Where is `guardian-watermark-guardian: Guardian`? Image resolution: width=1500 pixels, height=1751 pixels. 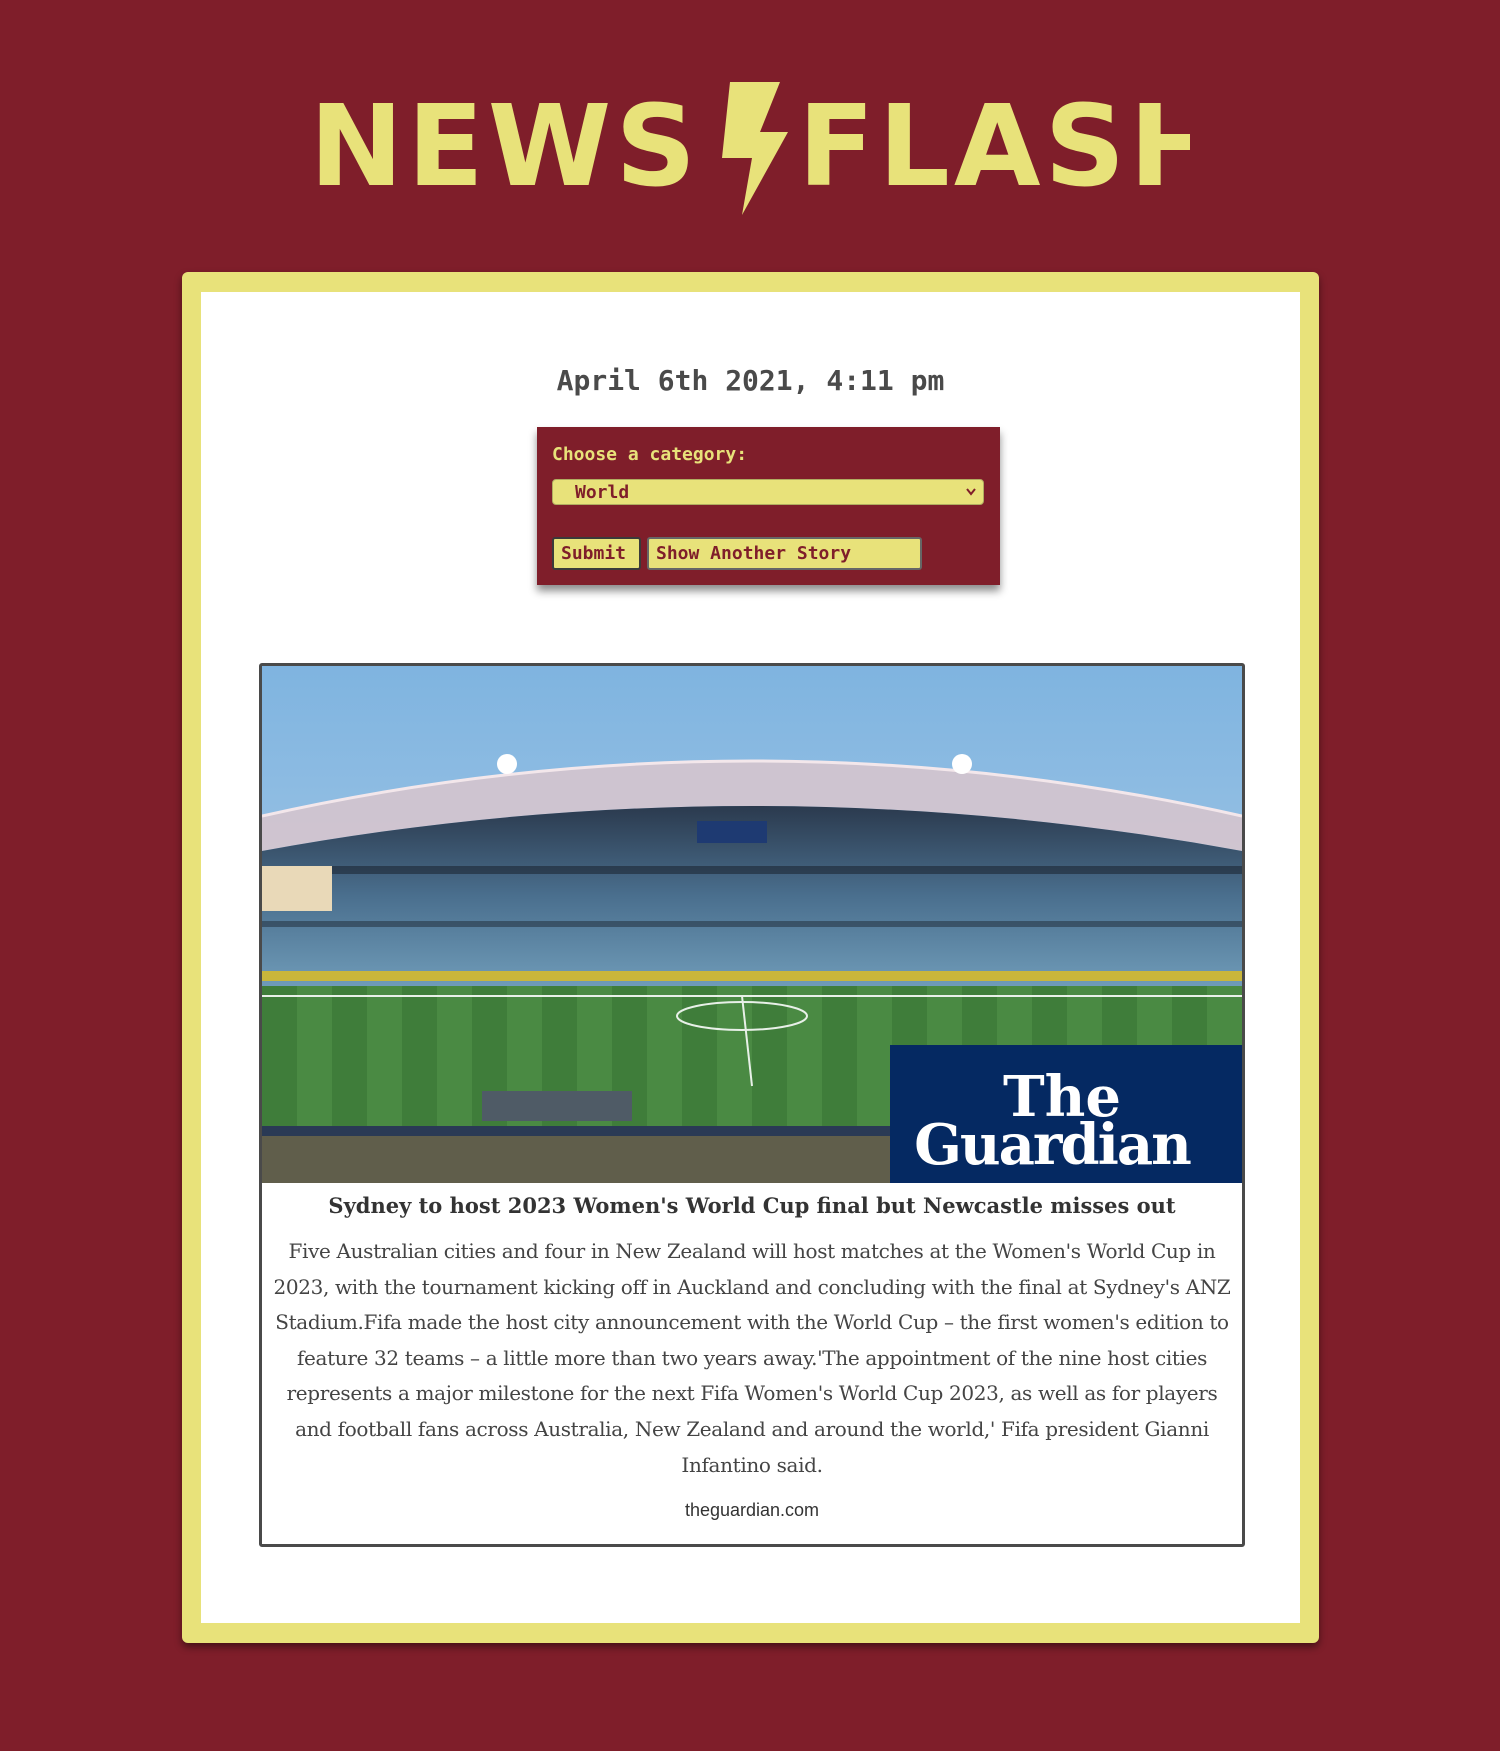
guardian-watermark-guardian: Guardian is located at coordinates (1052, 1145).